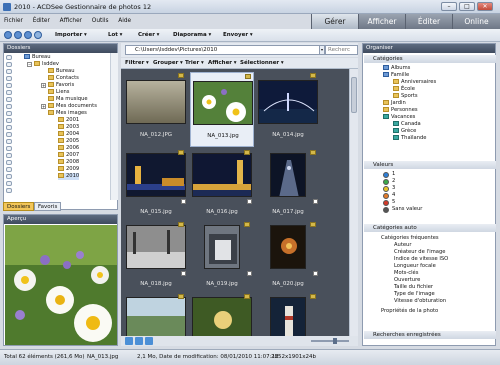  What do you see at coordinates (222, 258) in the screenshot?
I see `file-thumbnail: NA_019.jpg` at bounding box center [222, 258].